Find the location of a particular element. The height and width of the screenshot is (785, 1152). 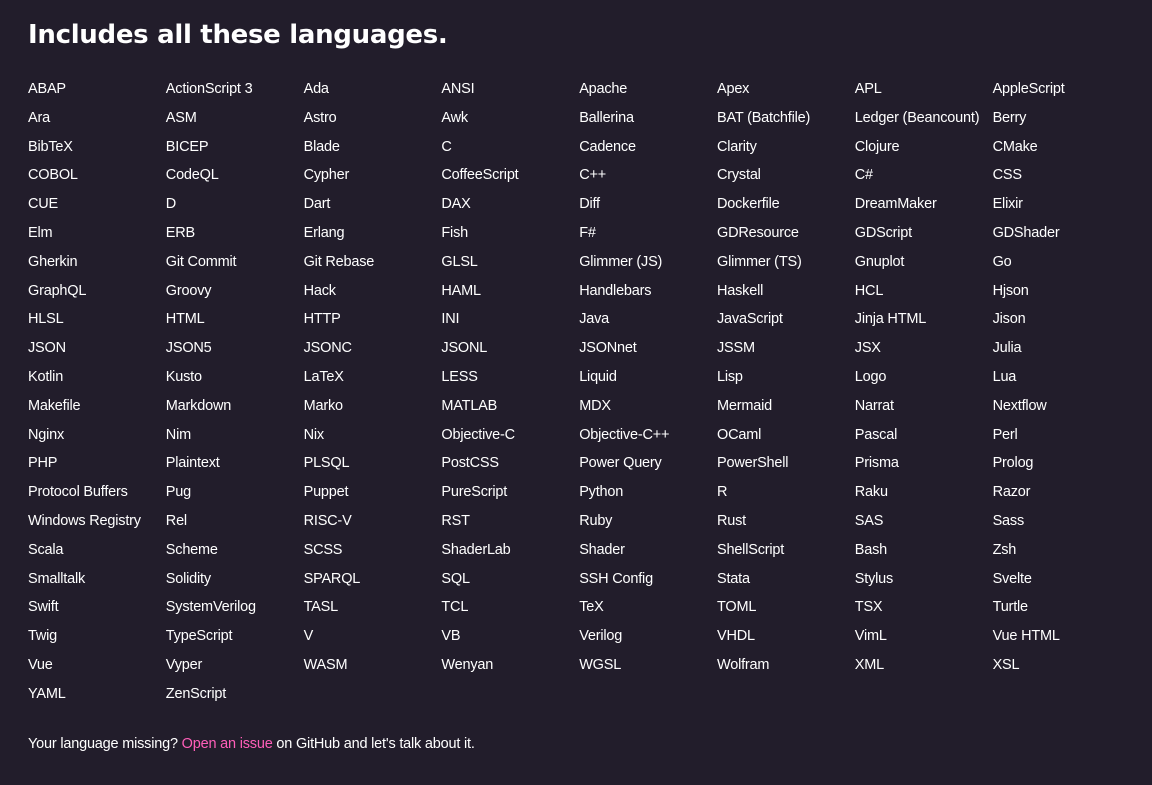

language-item: WGSL is located at coordinates (600, 664).